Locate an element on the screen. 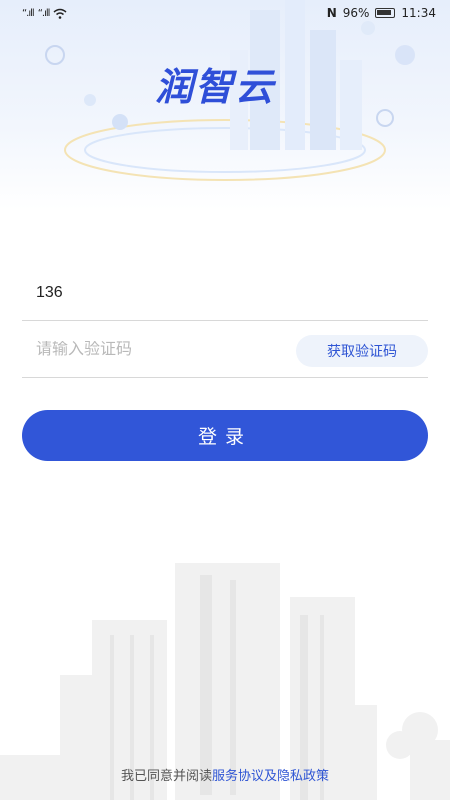  battery-percent: 96% is located at coordinates (356, 13).